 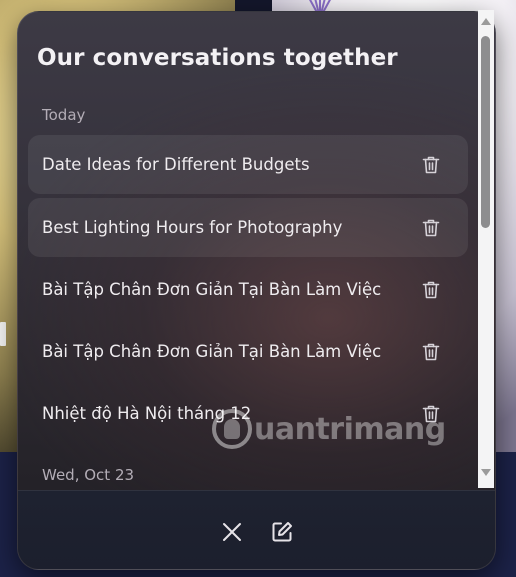 I want to click on conversation-title: Date Ideas for Different Budgets, so click(x=176, y=164).